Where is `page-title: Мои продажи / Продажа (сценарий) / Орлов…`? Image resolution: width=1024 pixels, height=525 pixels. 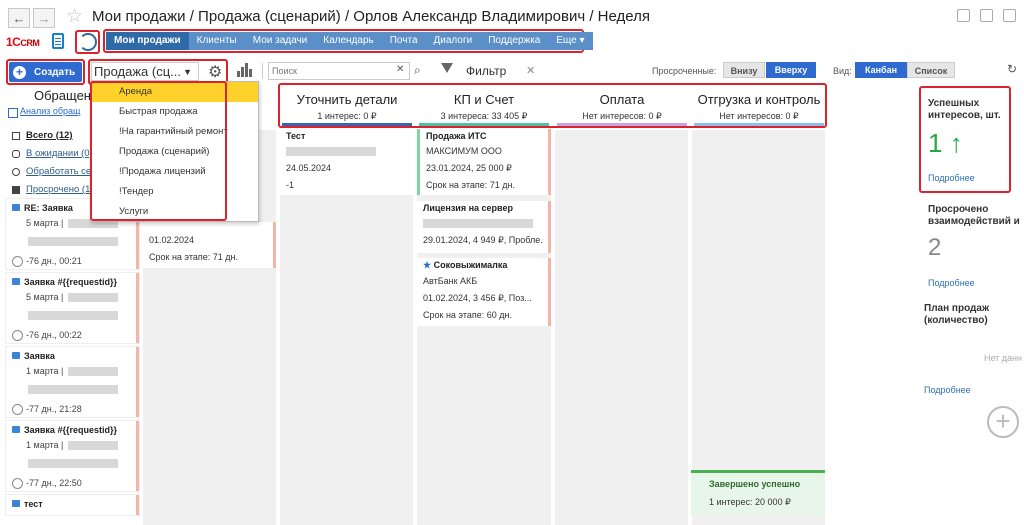 page-title: Мои продажи / Продажа (сценарий) / Орлов… is located at coordinates (371, 16).